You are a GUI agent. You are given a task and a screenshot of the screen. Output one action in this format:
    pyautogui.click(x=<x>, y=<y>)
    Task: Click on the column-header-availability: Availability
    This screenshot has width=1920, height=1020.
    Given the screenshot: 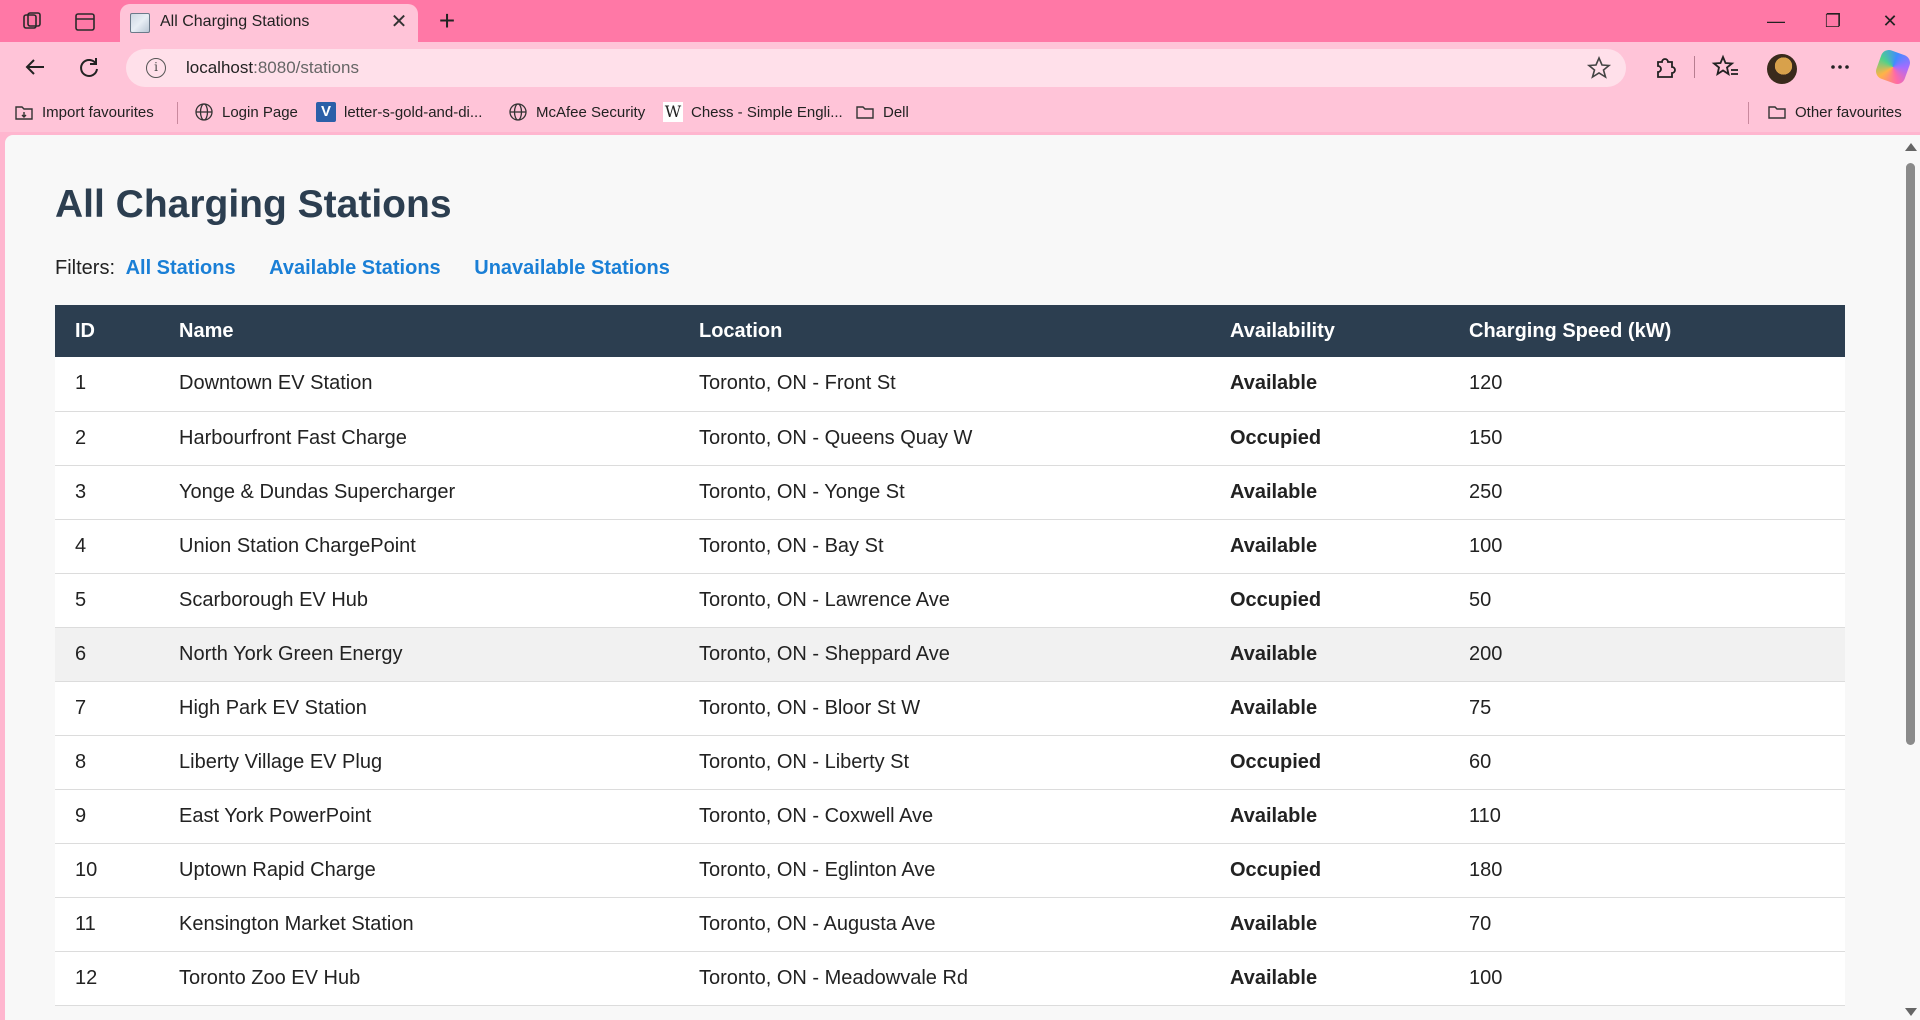 What is the action you would take?
    pyautogui.click(x=1329, y=331)
    